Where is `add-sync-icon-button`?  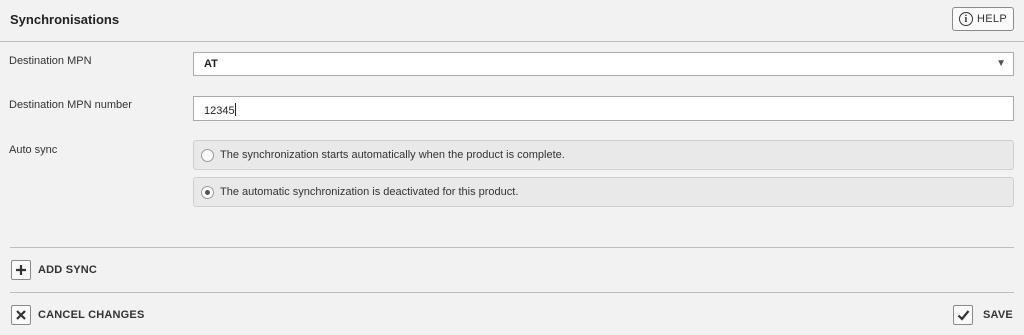
add-sync-icon-button is located at coordinates (21, 270).